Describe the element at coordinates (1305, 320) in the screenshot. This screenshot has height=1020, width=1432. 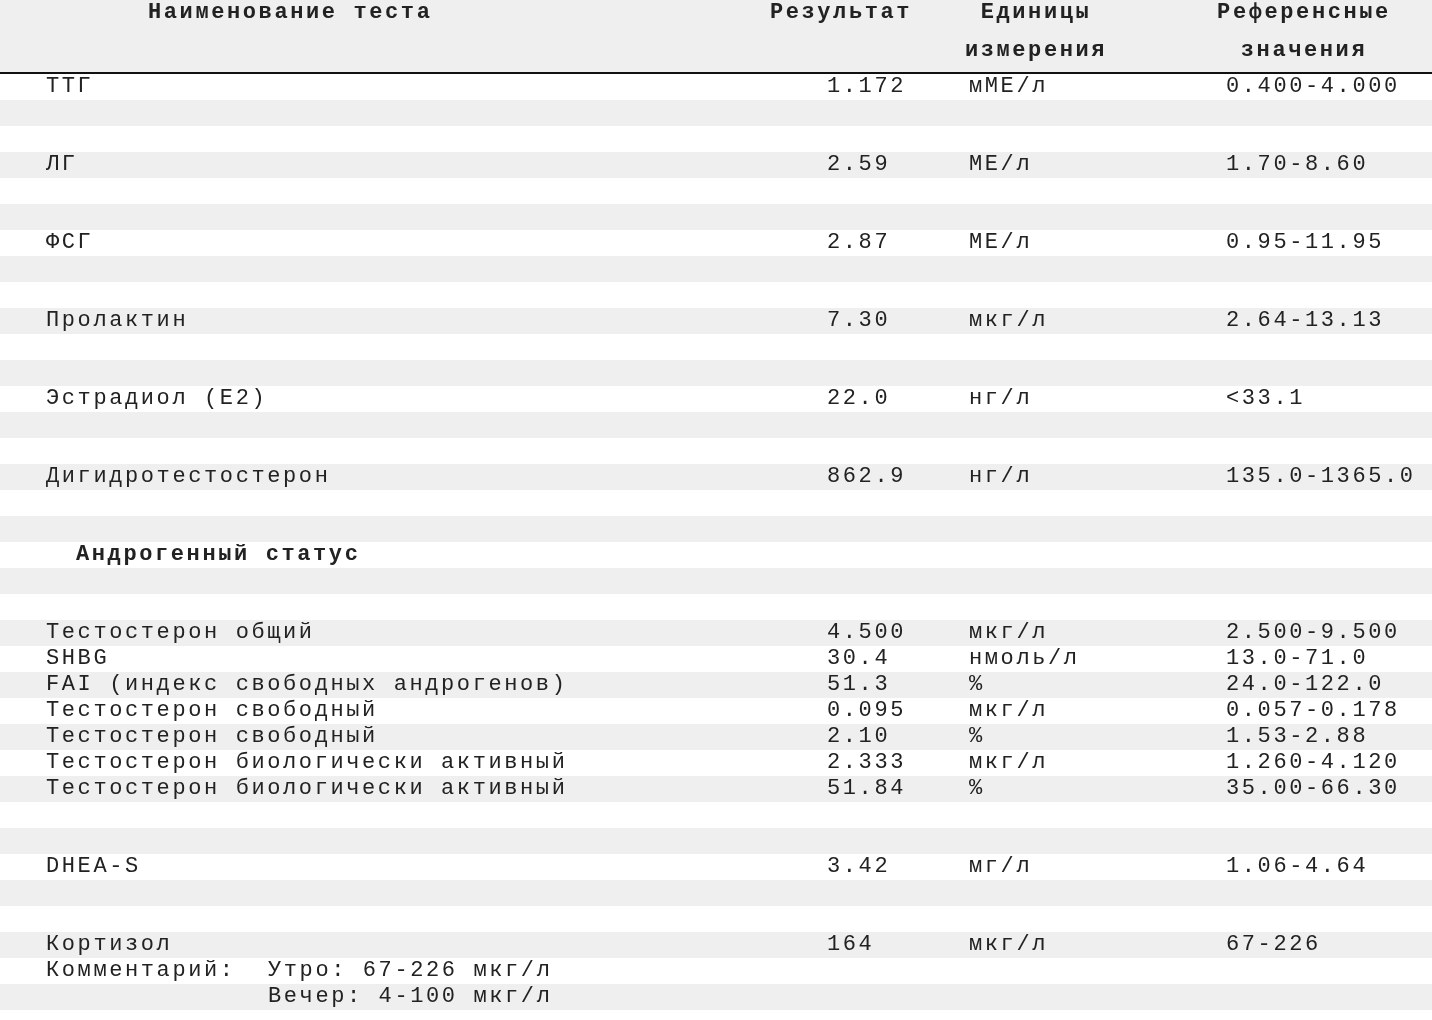
I see `reference-range: 2.64-13.13` at that location.